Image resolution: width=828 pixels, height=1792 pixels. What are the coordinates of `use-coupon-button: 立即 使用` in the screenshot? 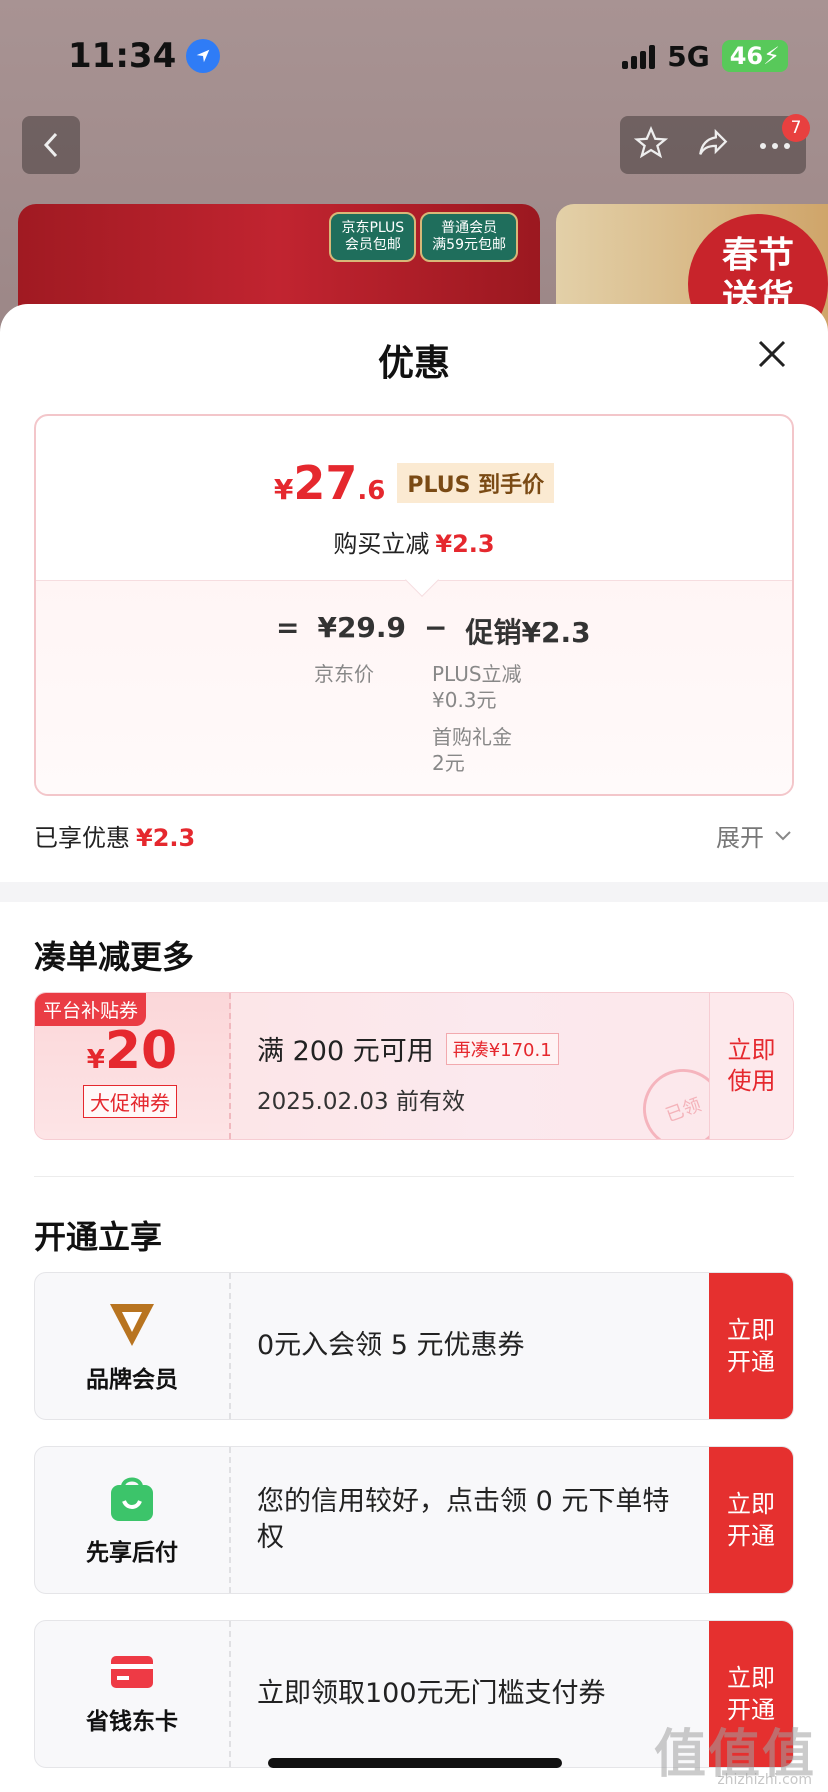 It's located at (751, 1066).